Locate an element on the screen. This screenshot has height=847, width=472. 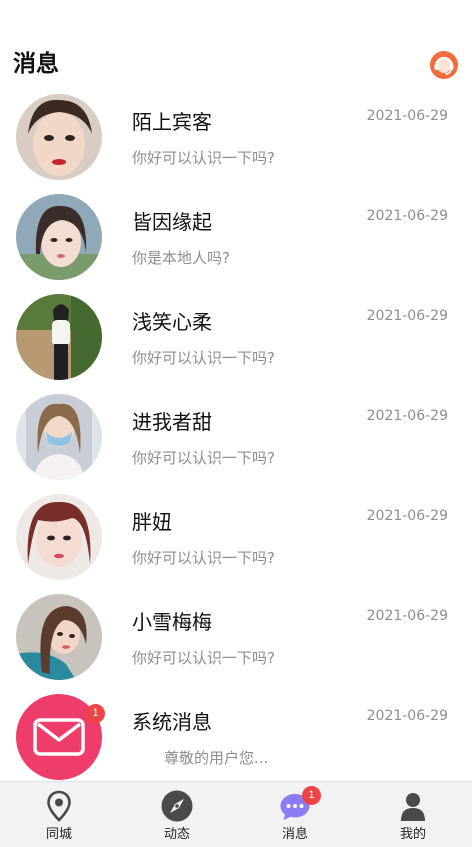
user-icon is located at coordinates (413, 806).